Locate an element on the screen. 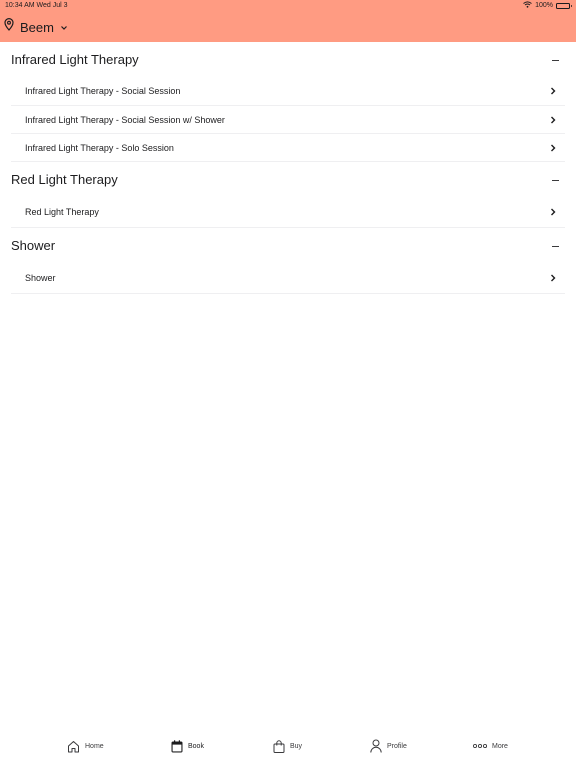 Image resolution: width=576 pixels, height=768 pixels. section-shower: Shower Shower is located at coordinates (288, 261).